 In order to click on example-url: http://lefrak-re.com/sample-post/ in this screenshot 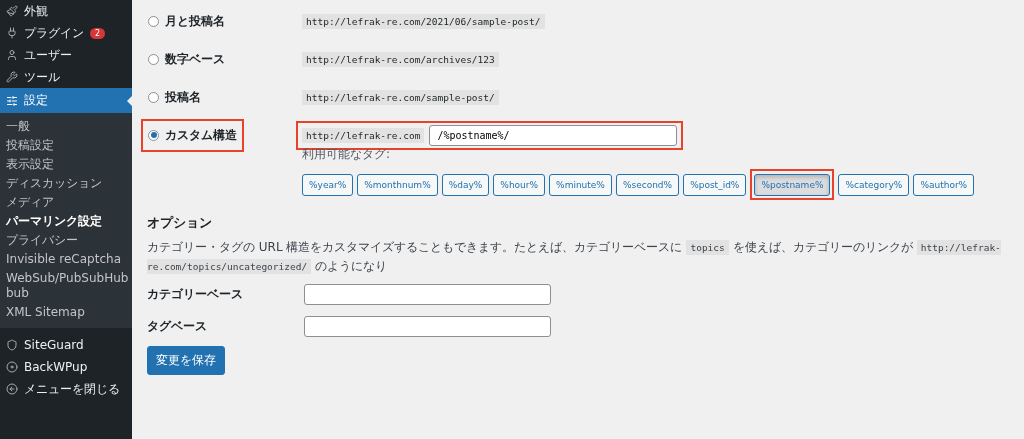, I will do `click(400, 97)`.